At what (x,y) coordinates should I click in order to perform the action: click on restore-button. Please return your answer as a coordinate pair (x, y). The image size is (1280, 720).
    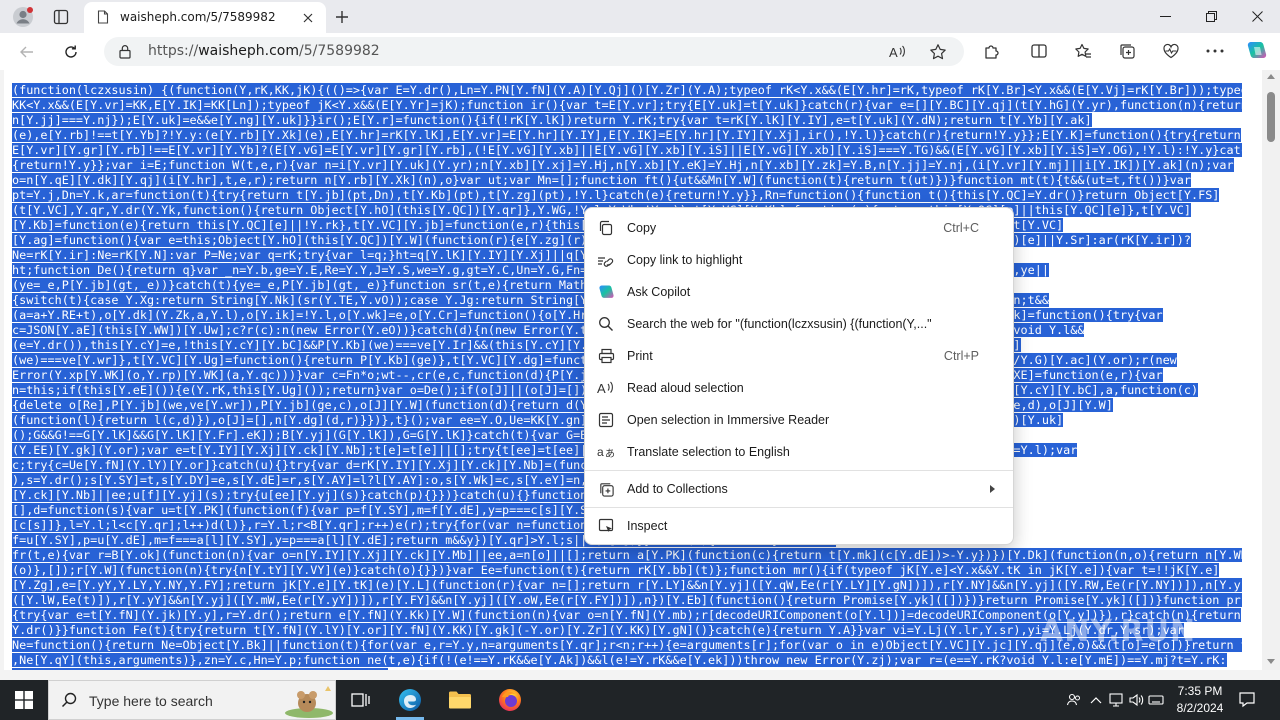
    Looking at the image, I should click on (1211, 16).